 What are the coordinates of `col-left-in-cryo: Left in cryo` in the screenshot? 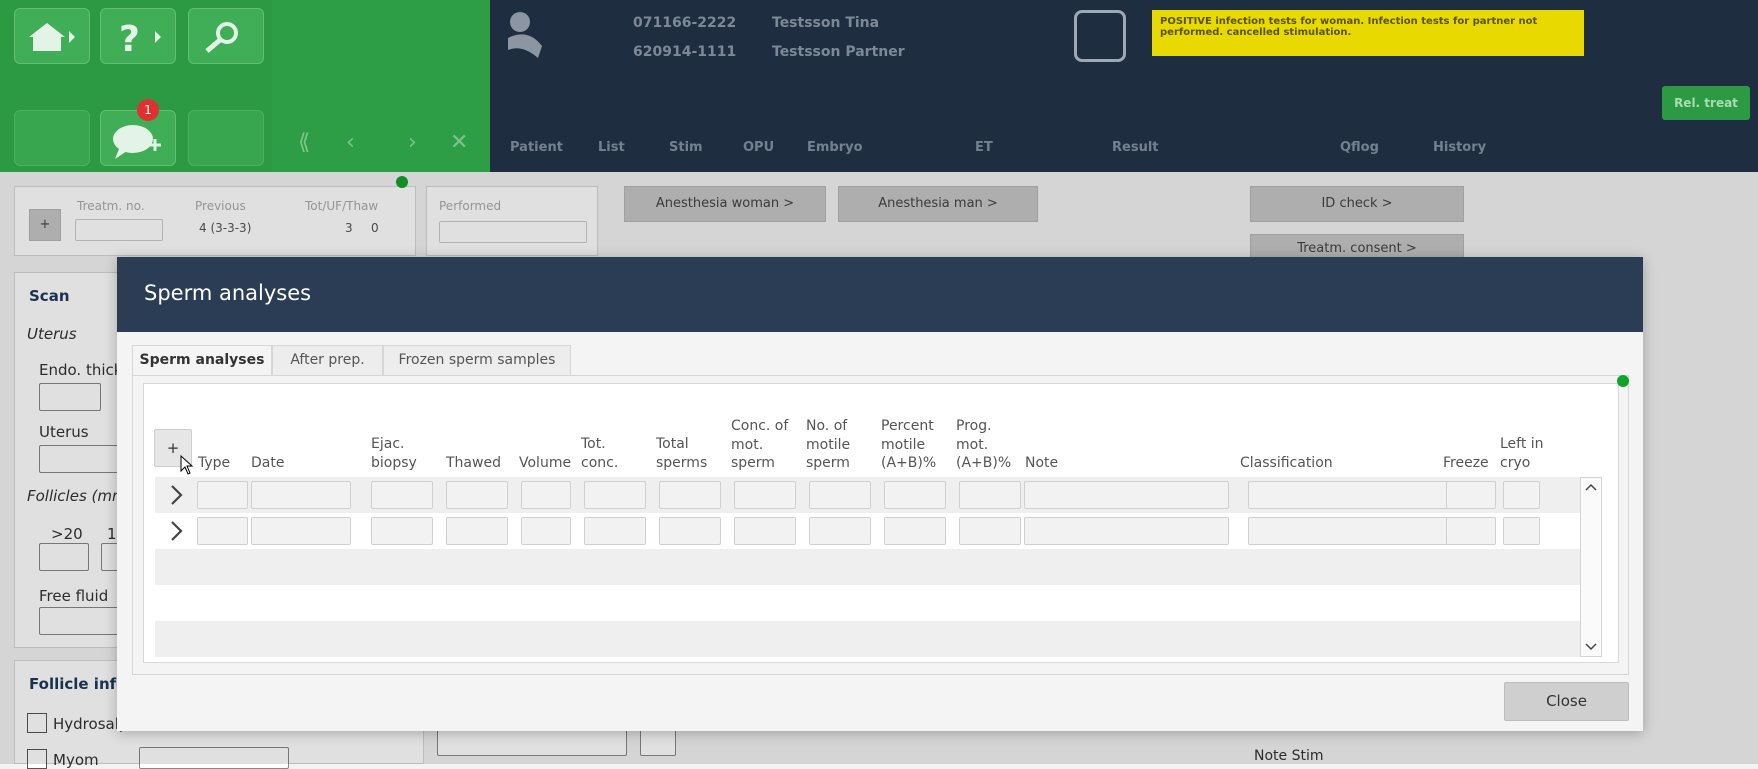 It's located at (1522, 453).